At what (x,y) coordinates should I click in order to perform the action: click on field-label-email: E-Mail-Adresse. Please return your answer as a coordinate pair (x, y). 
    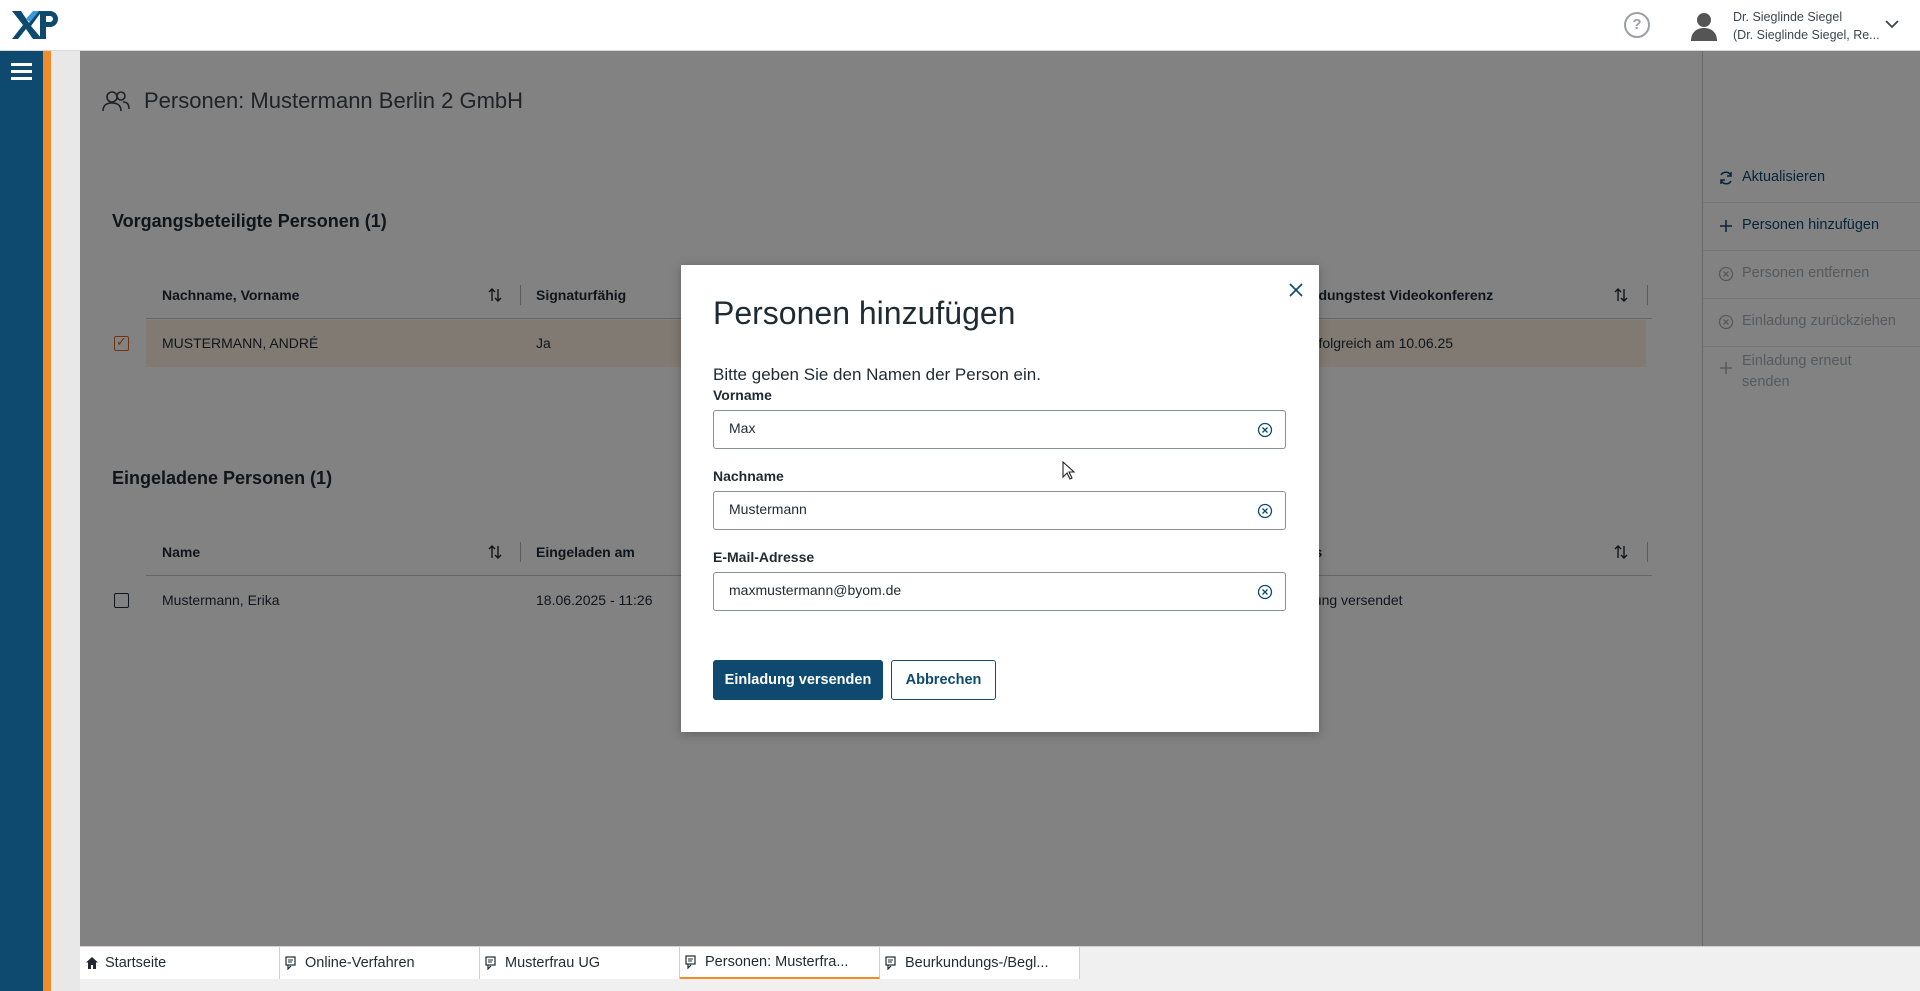
    Looking at the image, I should click on (764, 557).